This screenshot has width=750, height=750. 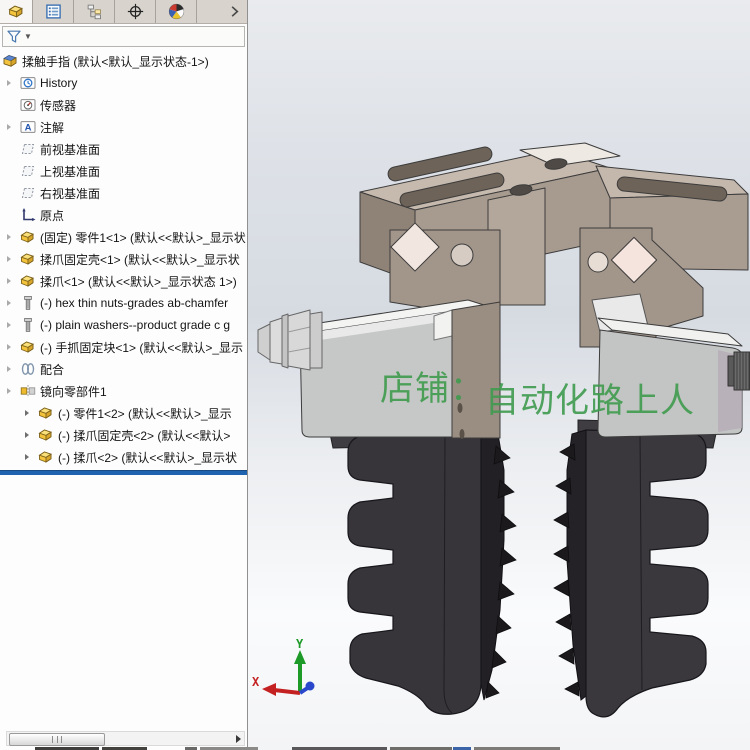 What do you see at coordinates (123, 127) in the screenshot?
I see `tree-item-annotations: A 注解` at bounding box center [123, 127].